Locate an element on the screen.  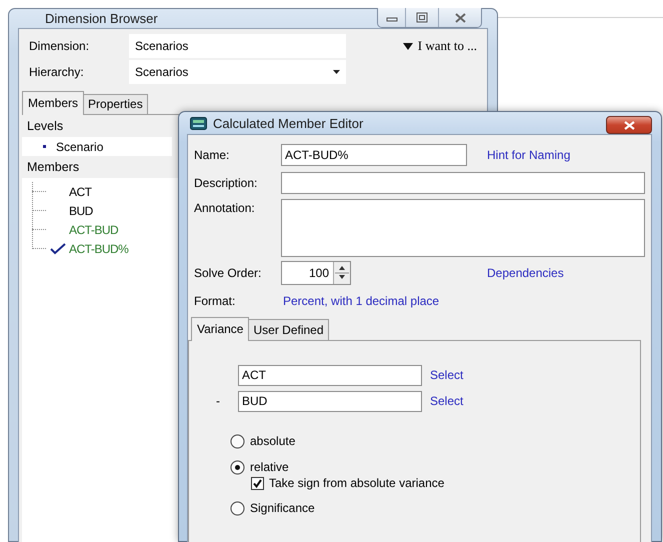
option-label: Significance is located at coordinates (282, 508).